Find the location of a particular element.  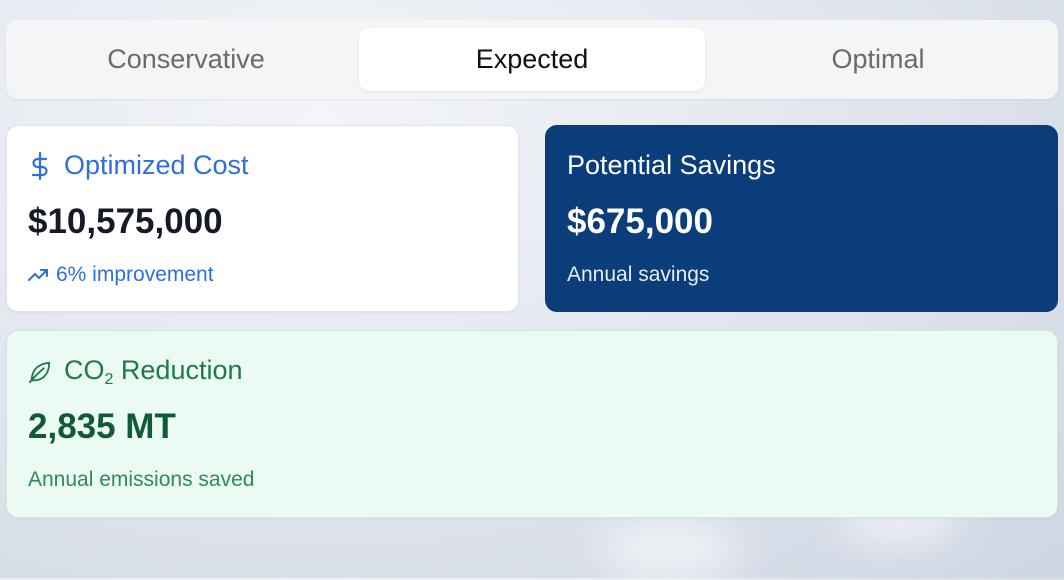

optimized-cost-header: Optimized Cost is located at coordinates (138, 165).